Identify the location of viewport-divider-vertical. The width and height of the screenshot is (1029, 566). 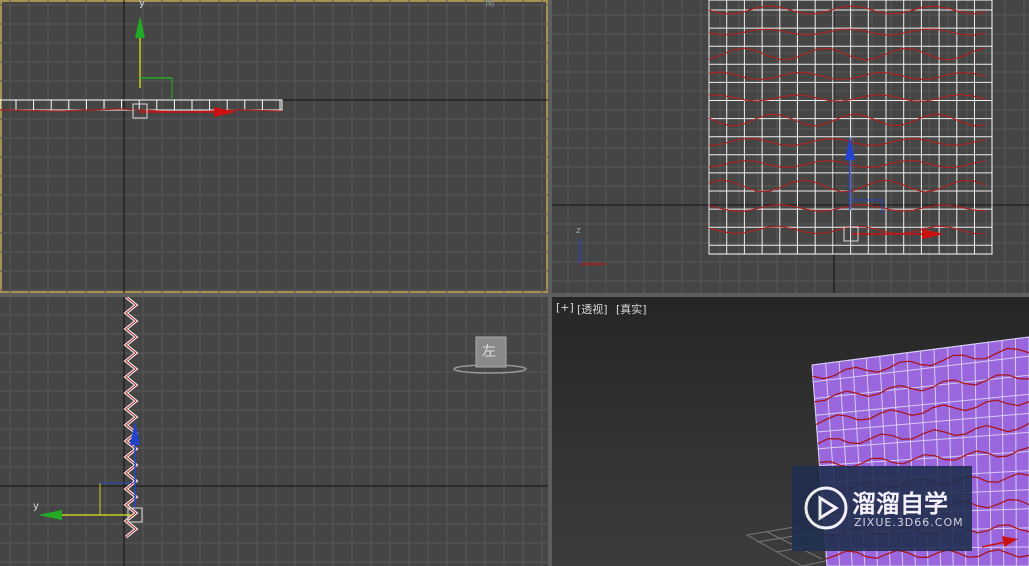
(550, 283).